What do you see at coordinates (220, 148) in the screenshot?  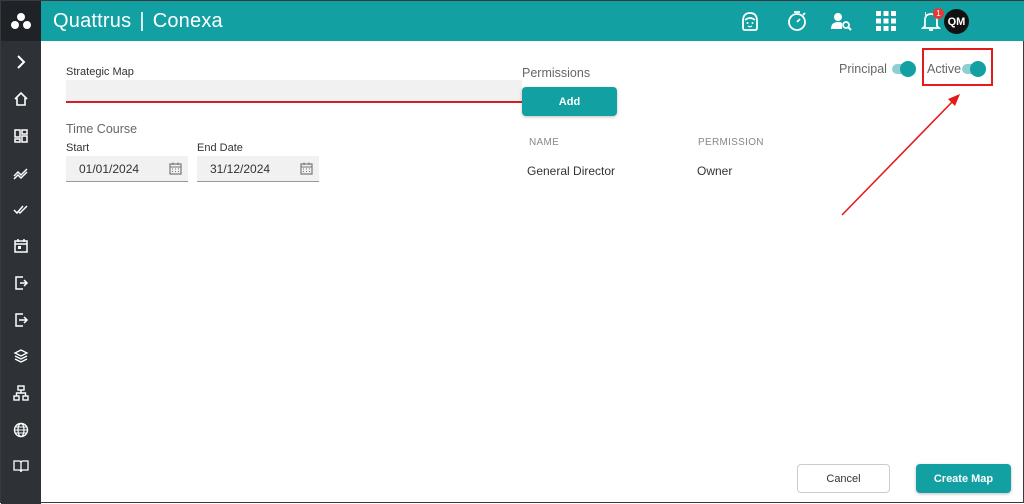 I see `end-date-label: End Date` at bounding box center [220, 148].